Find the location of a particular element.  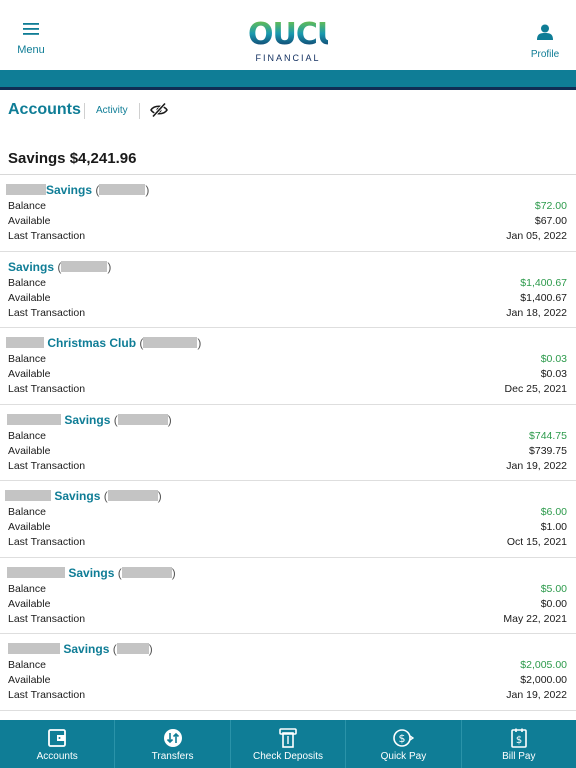

available-value: $67.00 is located at coordinates (550, 221).